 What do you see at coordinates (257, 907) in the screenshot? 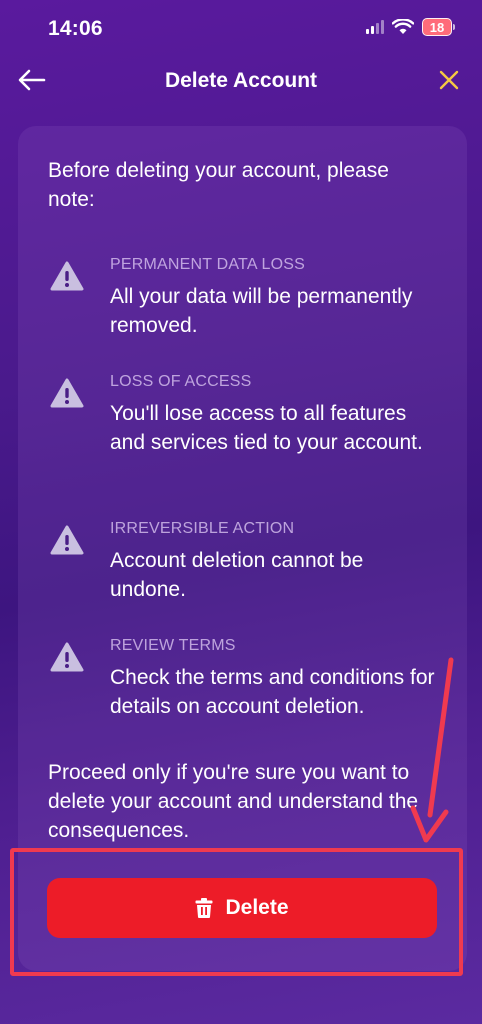
I see `delete-button-label: Delete` at bounding box center [257, 907].